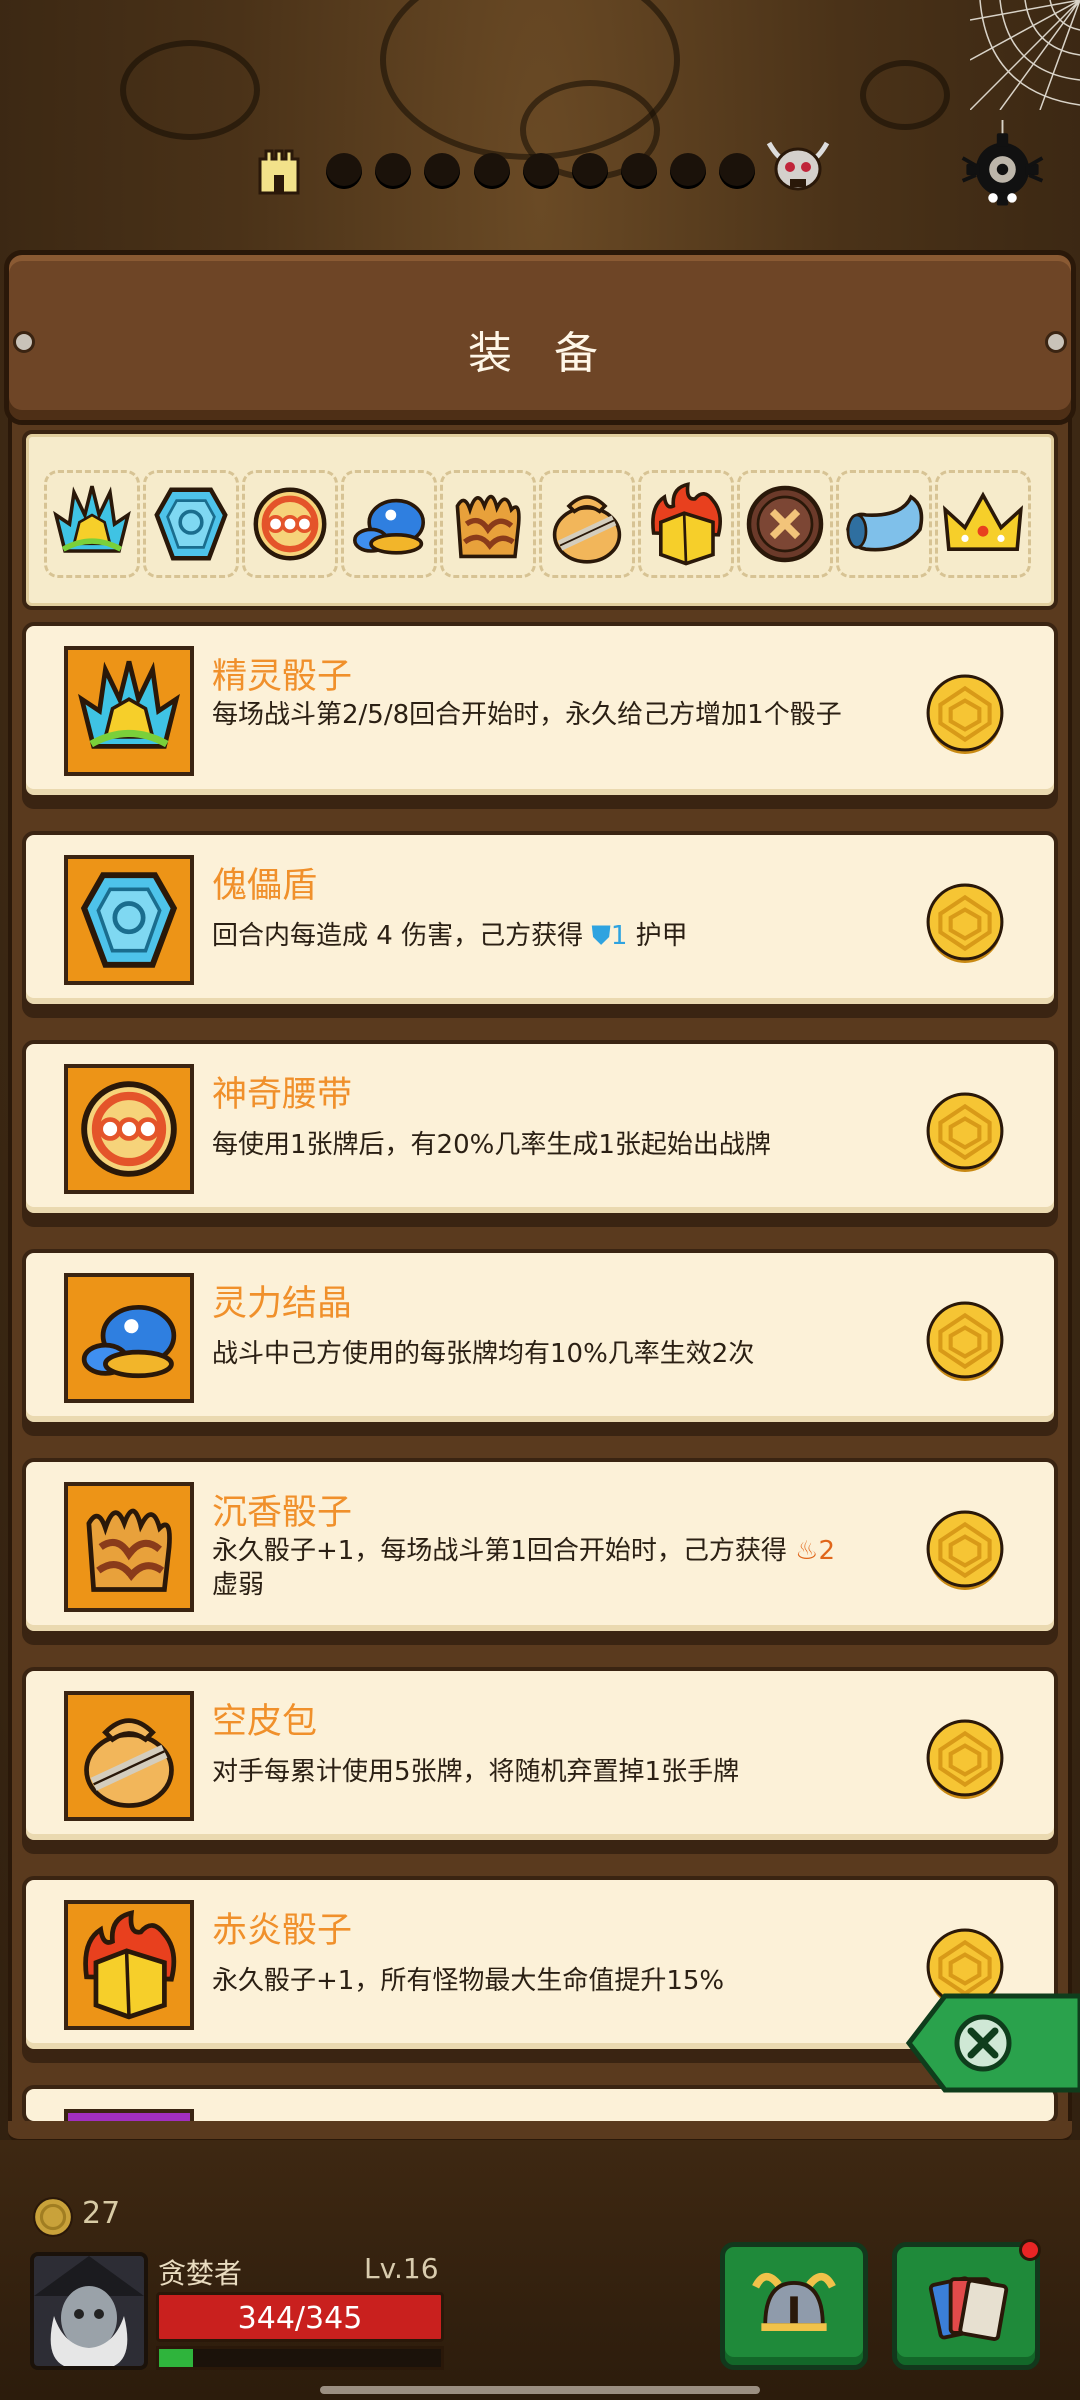  I want to click on equipment-button, so click(794, 2306).